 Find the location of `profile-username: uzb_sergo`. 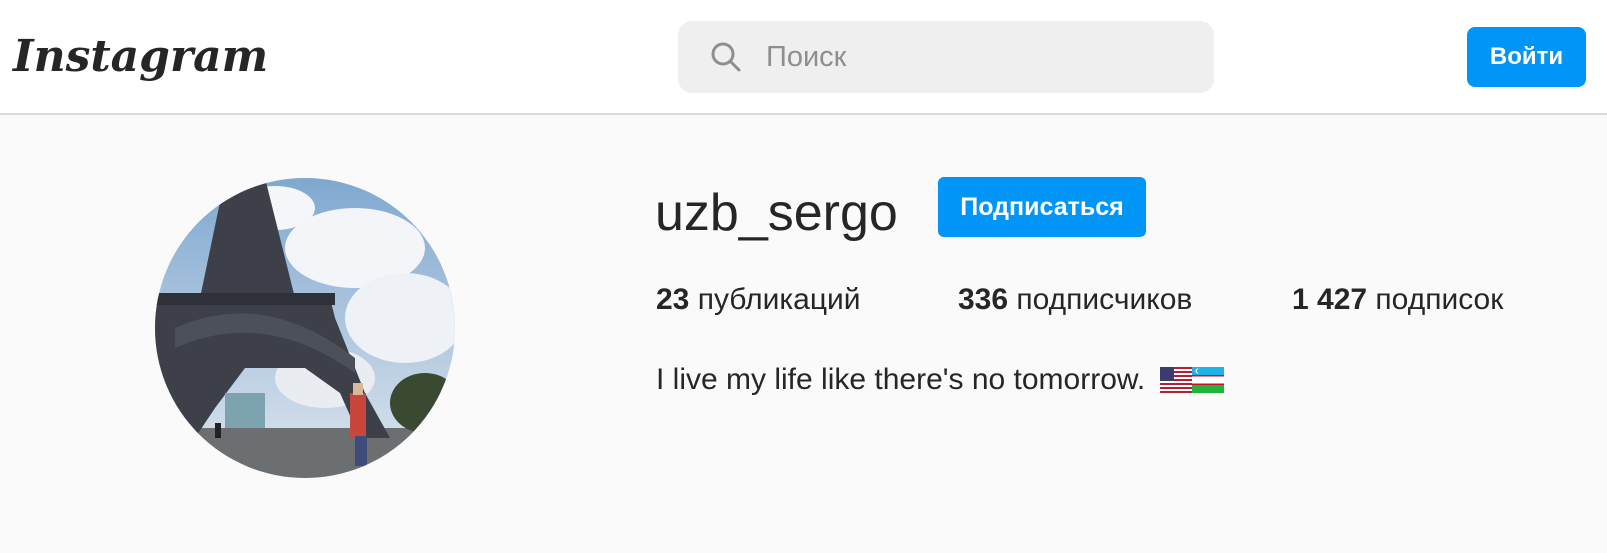

profile-username: uzb_sergo is located at coordinates (776, 213).